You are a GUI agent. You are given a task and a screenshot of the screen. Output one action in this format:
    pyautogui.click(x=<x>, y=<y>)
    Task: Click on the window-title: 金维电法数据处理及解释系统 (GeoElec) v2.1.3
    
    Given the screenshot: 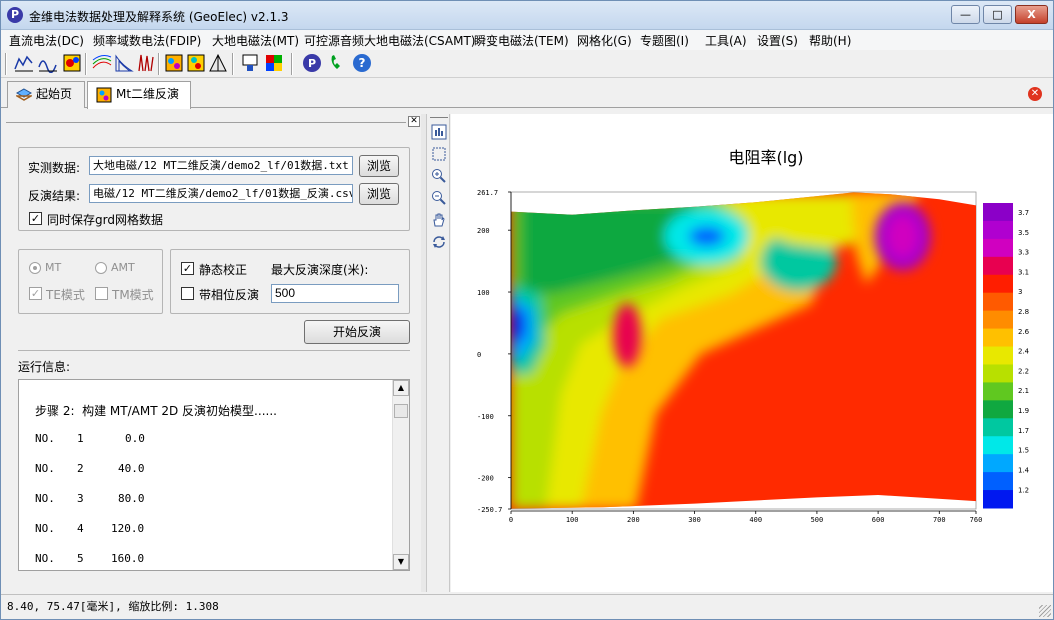 What is the action you would take?
    pyautogui.click(x=159, y=17)
    